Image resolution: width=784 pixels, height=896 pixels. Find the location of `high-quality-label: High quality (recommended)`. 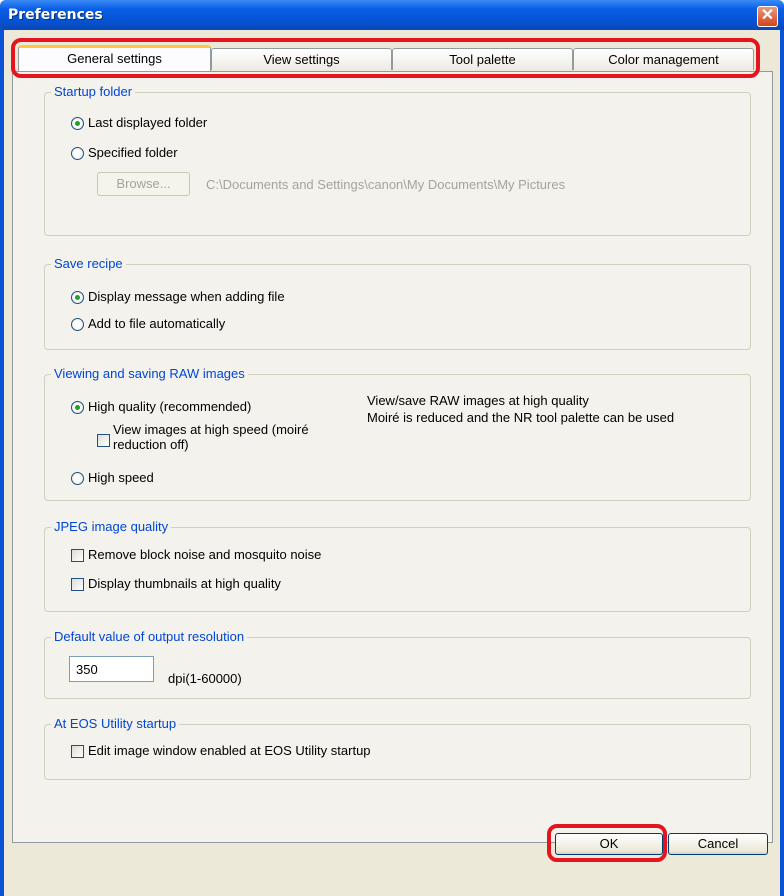

high-quality-label: High quality (recommended) is located at coordinates (169, 406).